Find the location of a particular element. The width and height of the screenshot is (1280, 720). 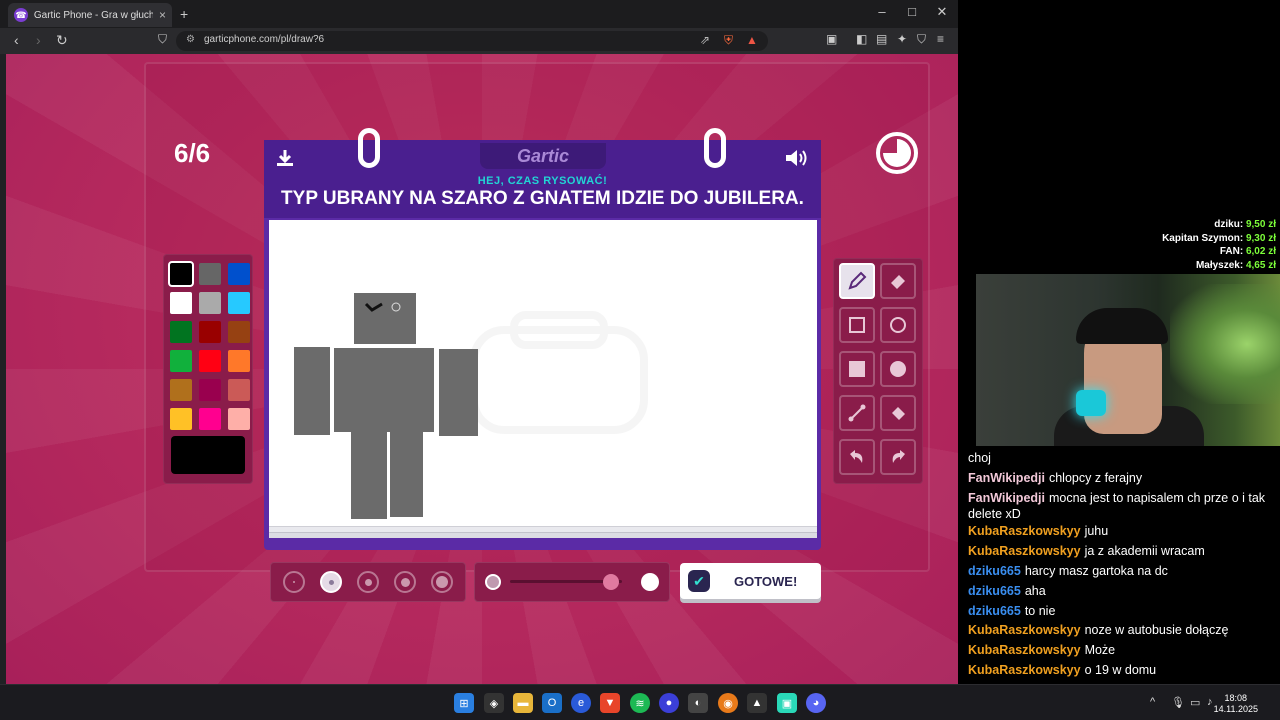

pencil-icon is located at coordinates (857, 281).